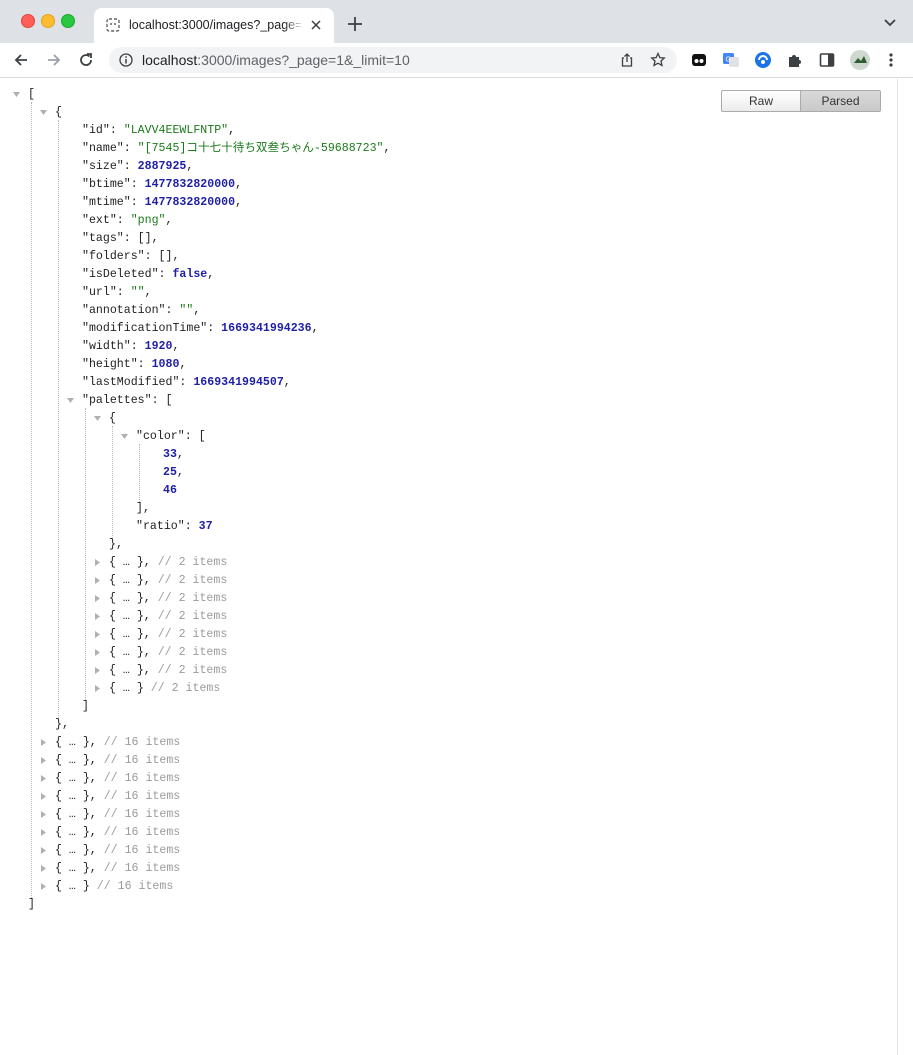 The height and width of the screenshot is (1055, 913). Describe the element at coordinates (827, 60) in the screenshot. I see `side-panel-icon` at that location.